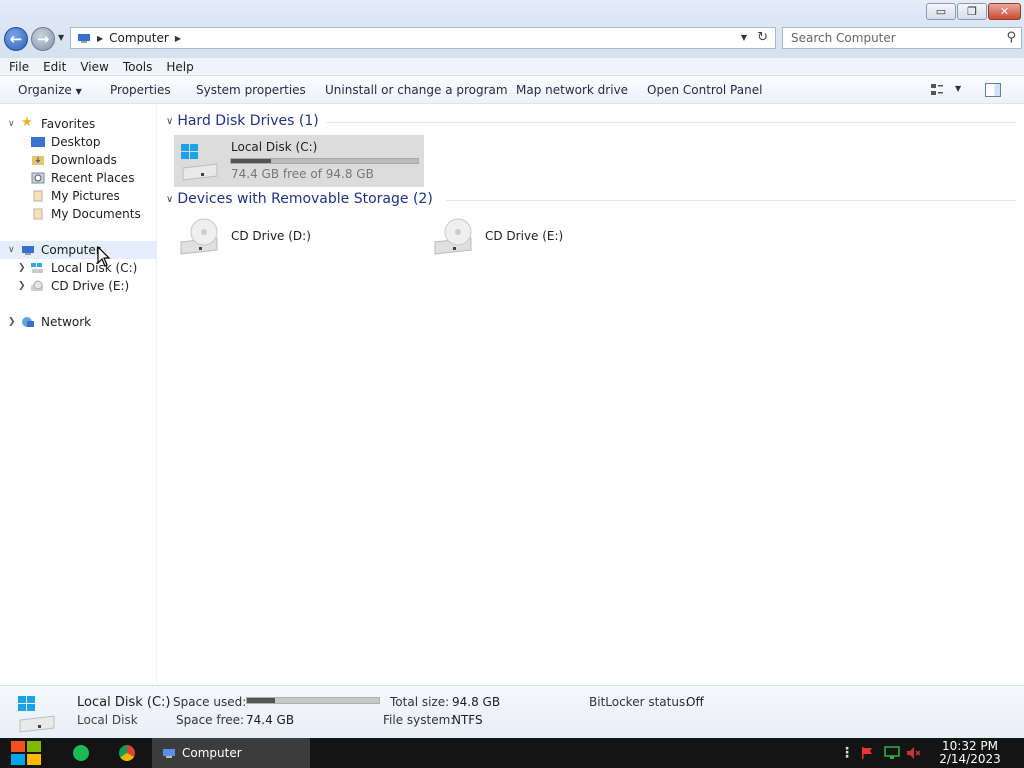 Image resolution: width=1024 pixels, height=768 pixels. What do you see at coordinates (970, 753) in the screenshot?
I see `system-clock: 10:32 PM 2/14/2023` at bounding box center [970, 753].